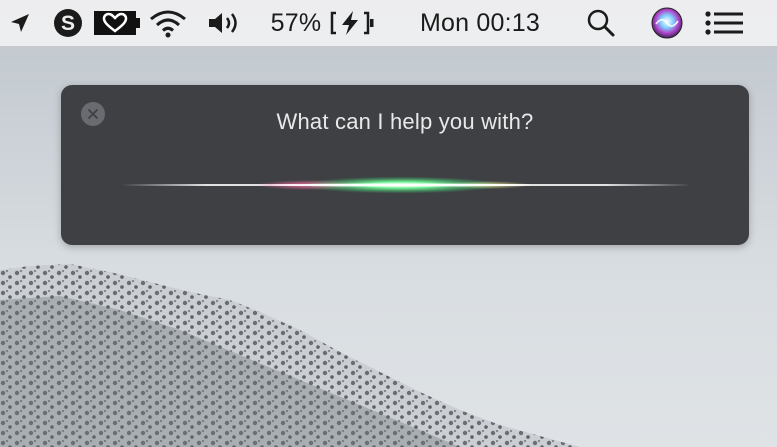 The height and width of the screenshot is (447, 777). I want to click on menubar-clock: Mon 00:13, so click(480, 23).